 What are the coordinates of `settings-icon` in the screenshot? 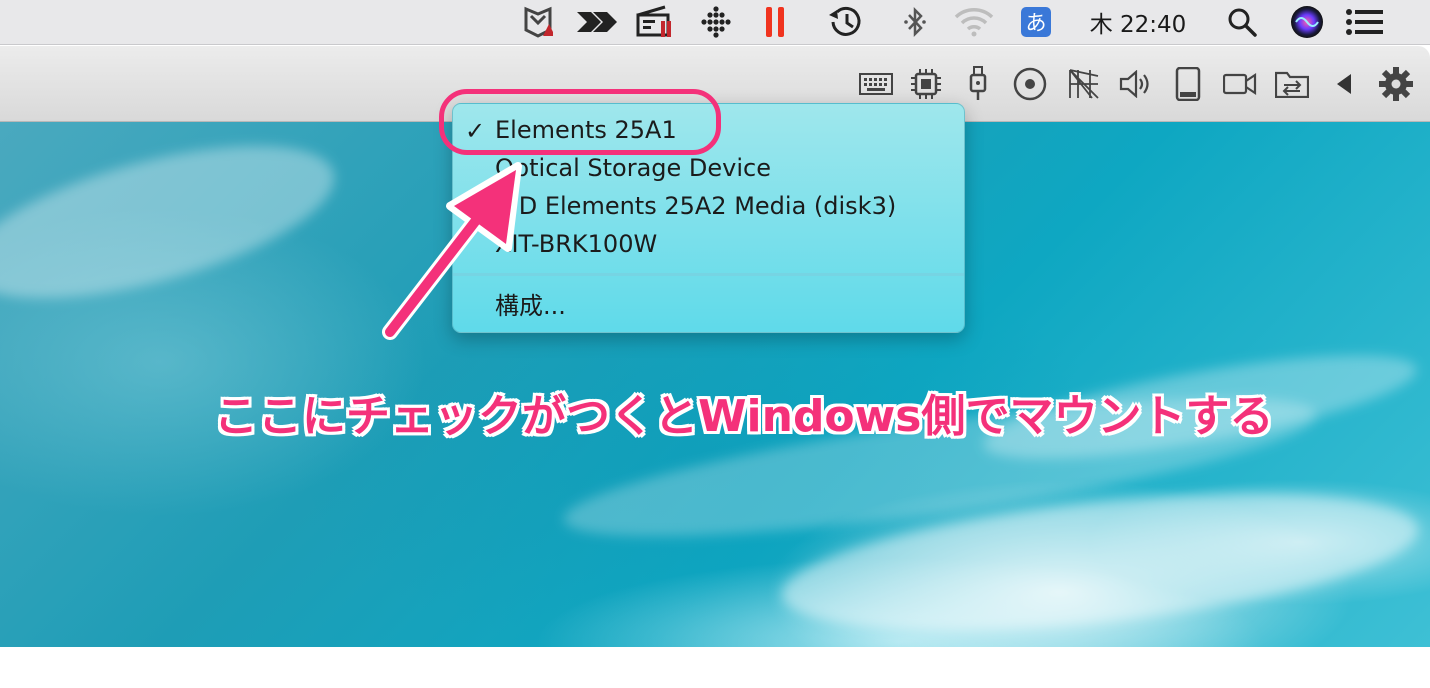 It's located at (1396, 84).